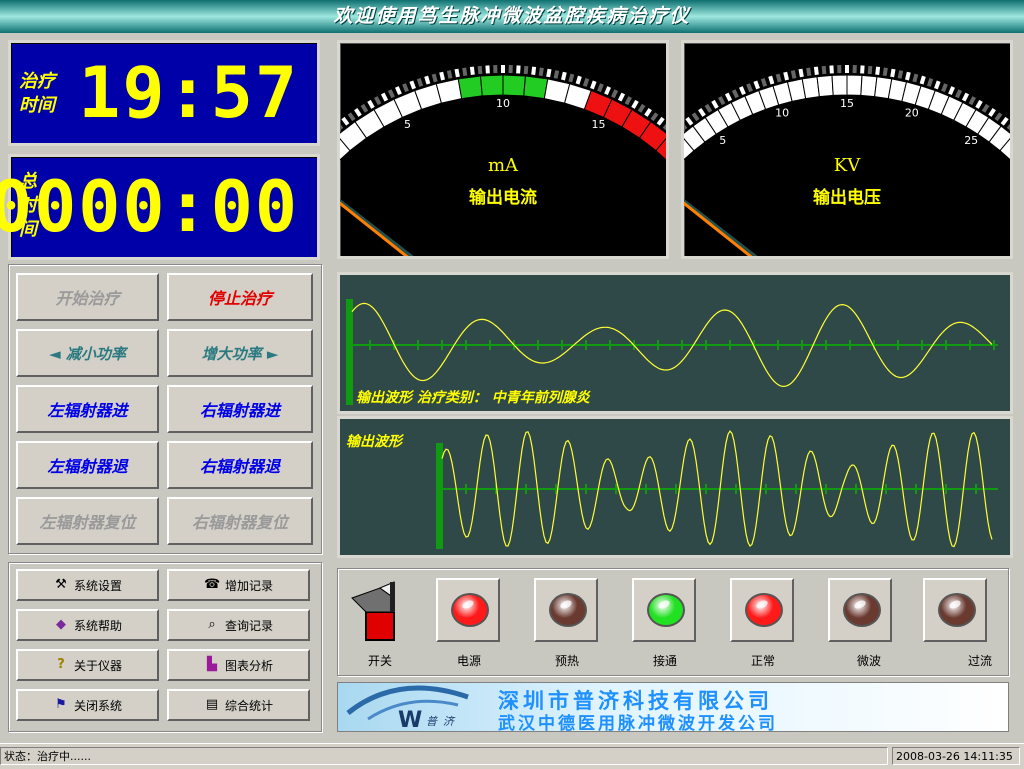 Image resolution: width=1024 pixels, height=769 pixels. I want to click on toggle-switch-icon, so click(374, 611).